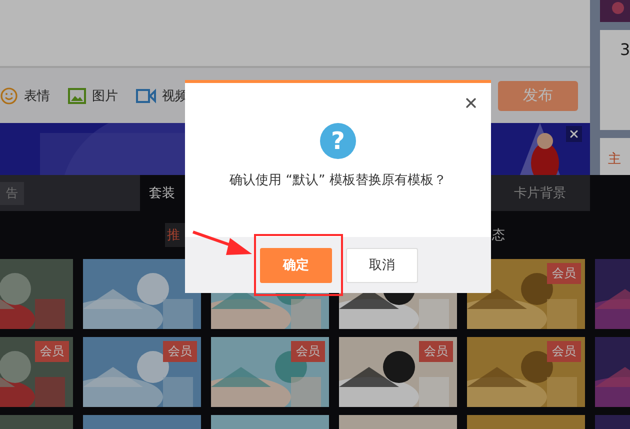 The image size is (630, 429). What do you see at coordinates (105, 96) in the screenshot?
I see `tool-label: 图片` at bounding box center [105, 96].